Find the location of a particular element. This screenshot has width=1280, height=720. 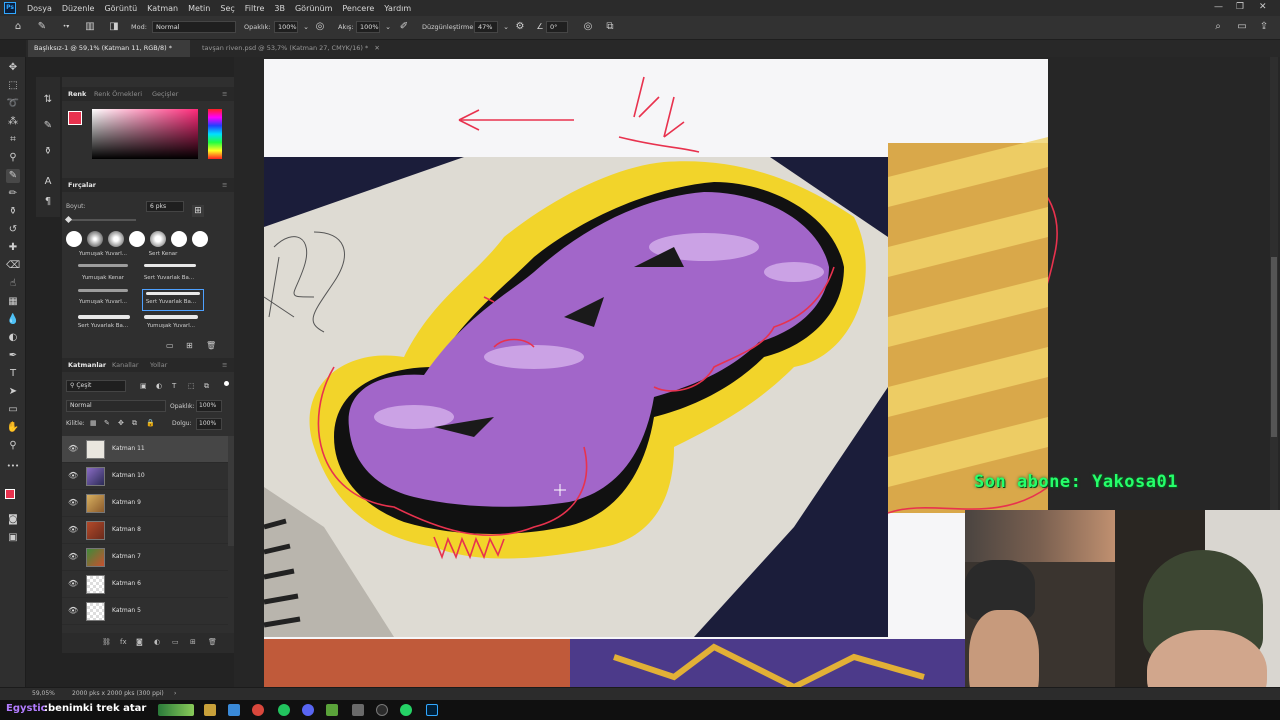

tab-channels: Kanallar is located at coordinates (125, 365).